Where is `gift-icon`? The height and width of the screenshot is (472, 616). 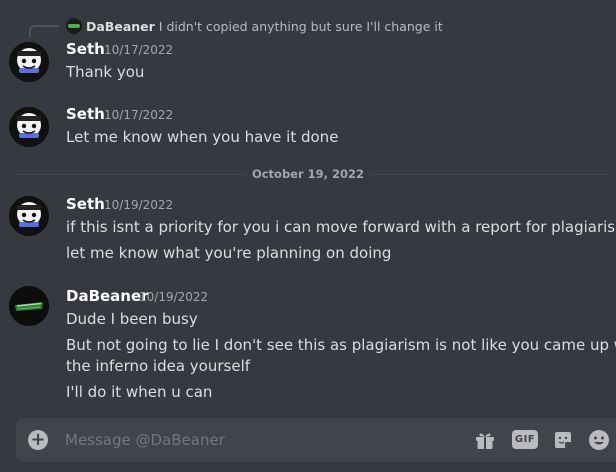
gift-icon is located at coordinates (485, 440).